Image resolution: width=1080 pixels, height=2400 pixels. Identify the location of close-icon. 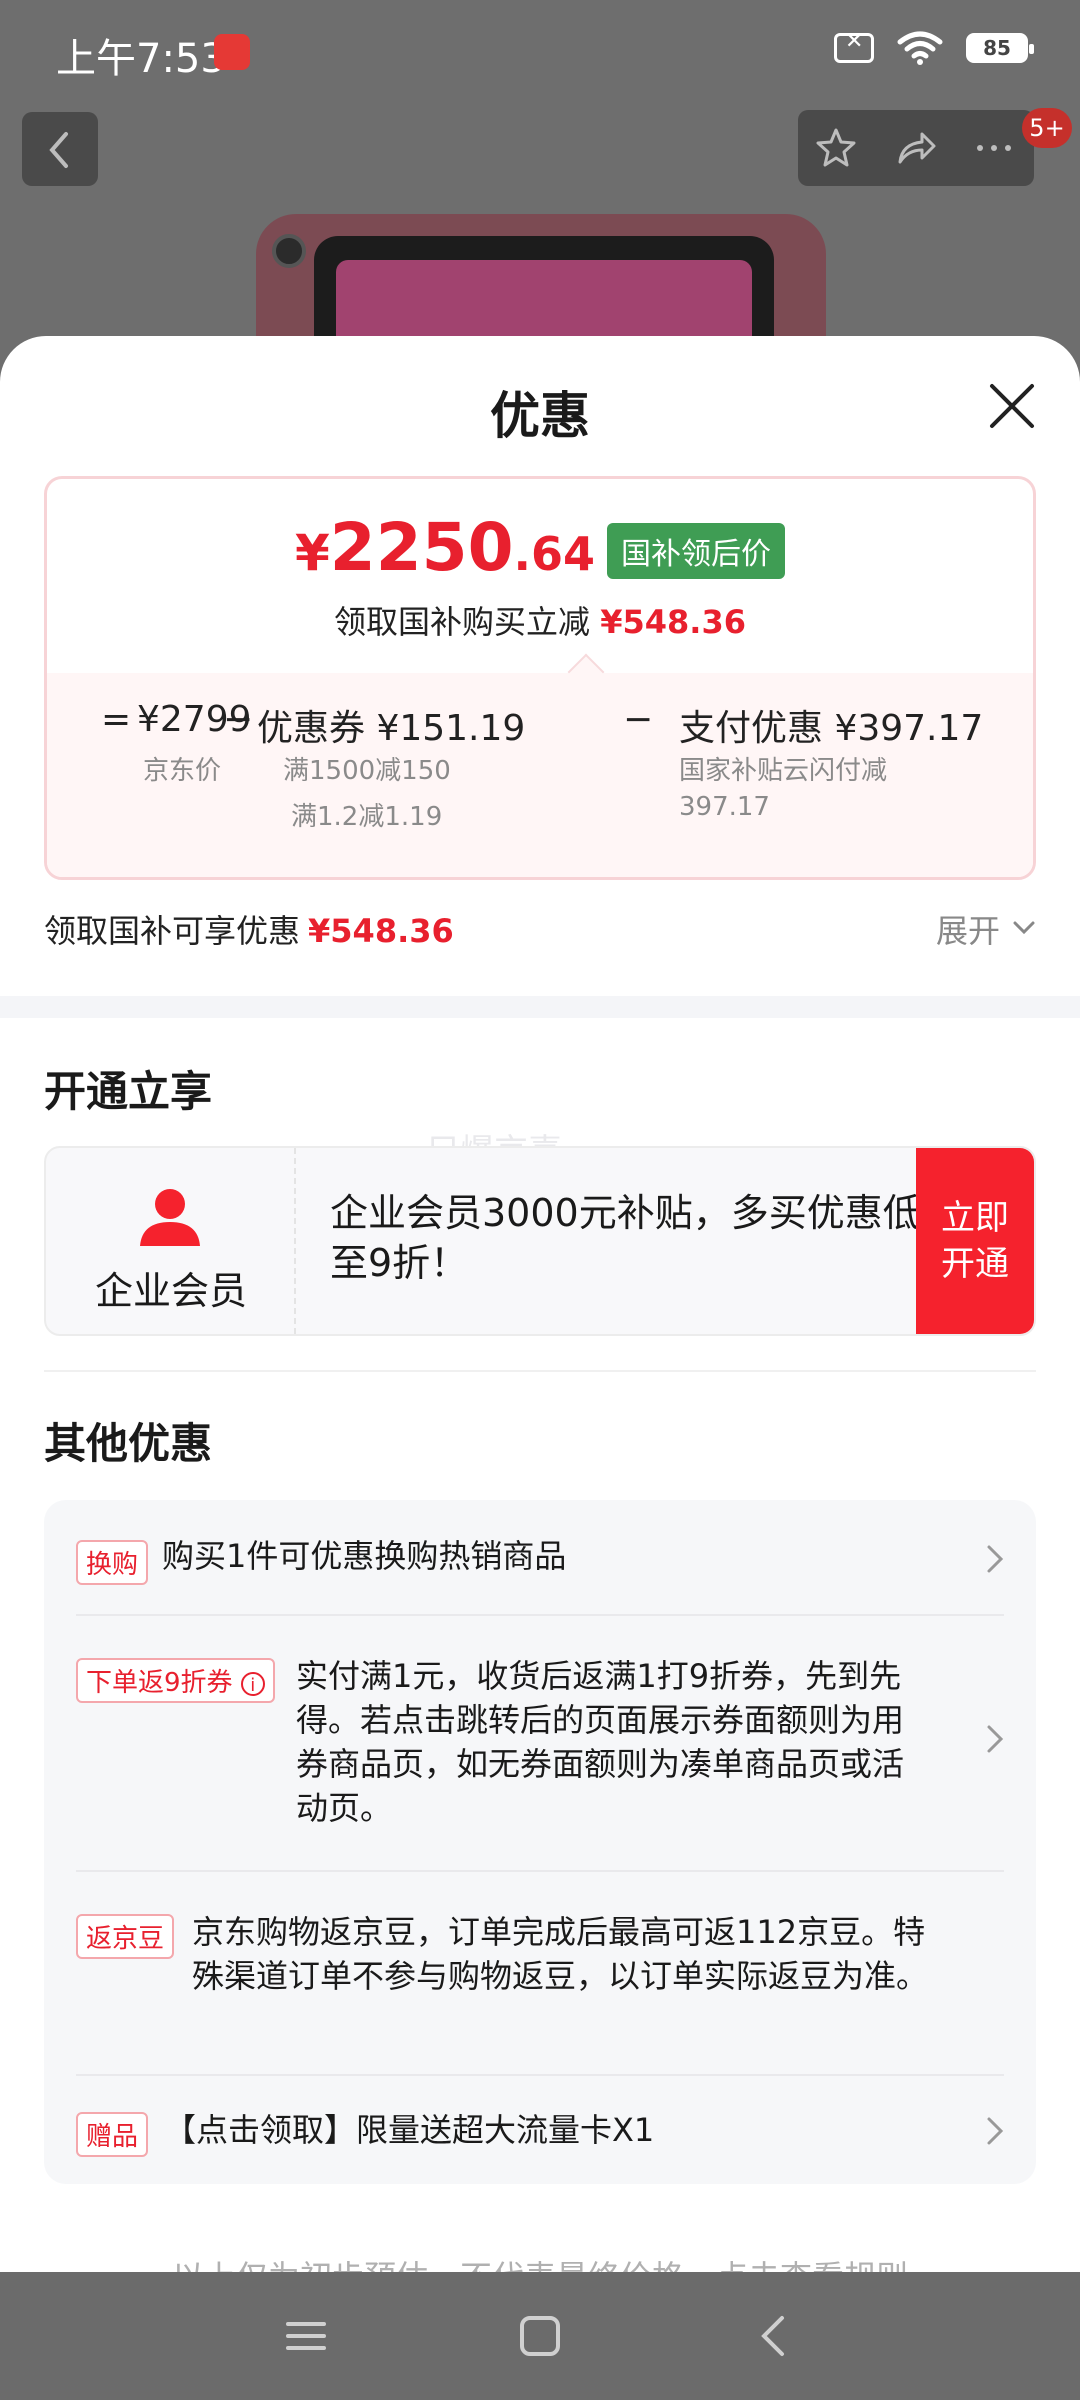
(1012, 406).